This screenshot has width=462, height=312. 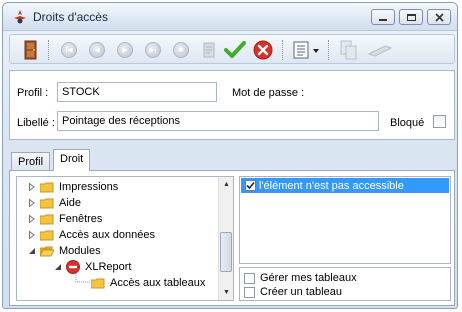 I want to click on tree-item-modules: Modules, so click(x=64, y=251).